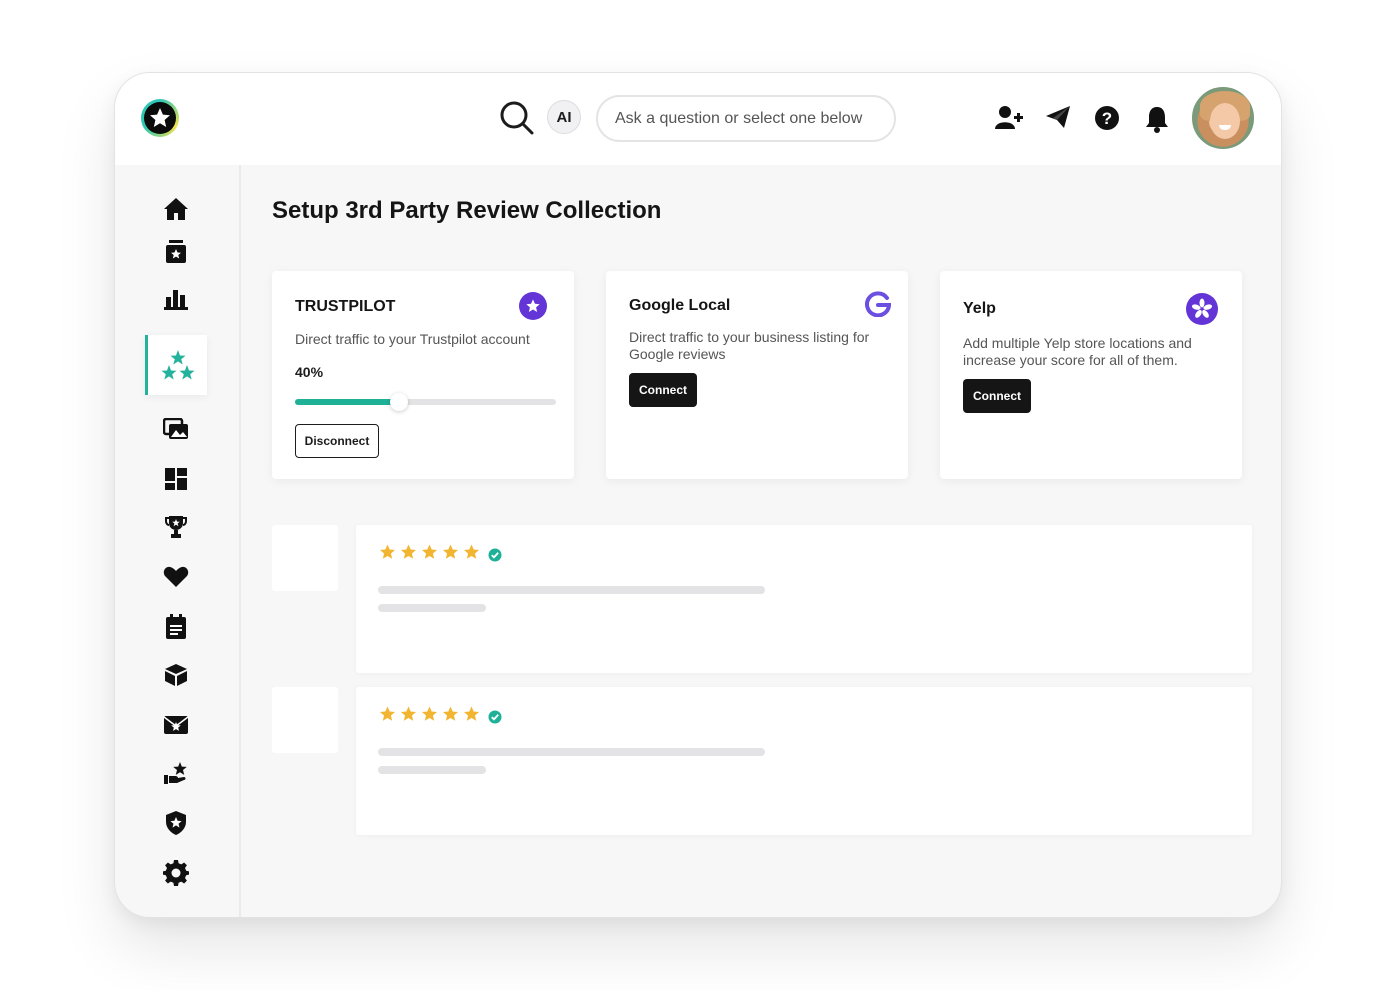 The height and width of the screenshot is (990, 1395). I want to click on nav-products, so click(176, 675).